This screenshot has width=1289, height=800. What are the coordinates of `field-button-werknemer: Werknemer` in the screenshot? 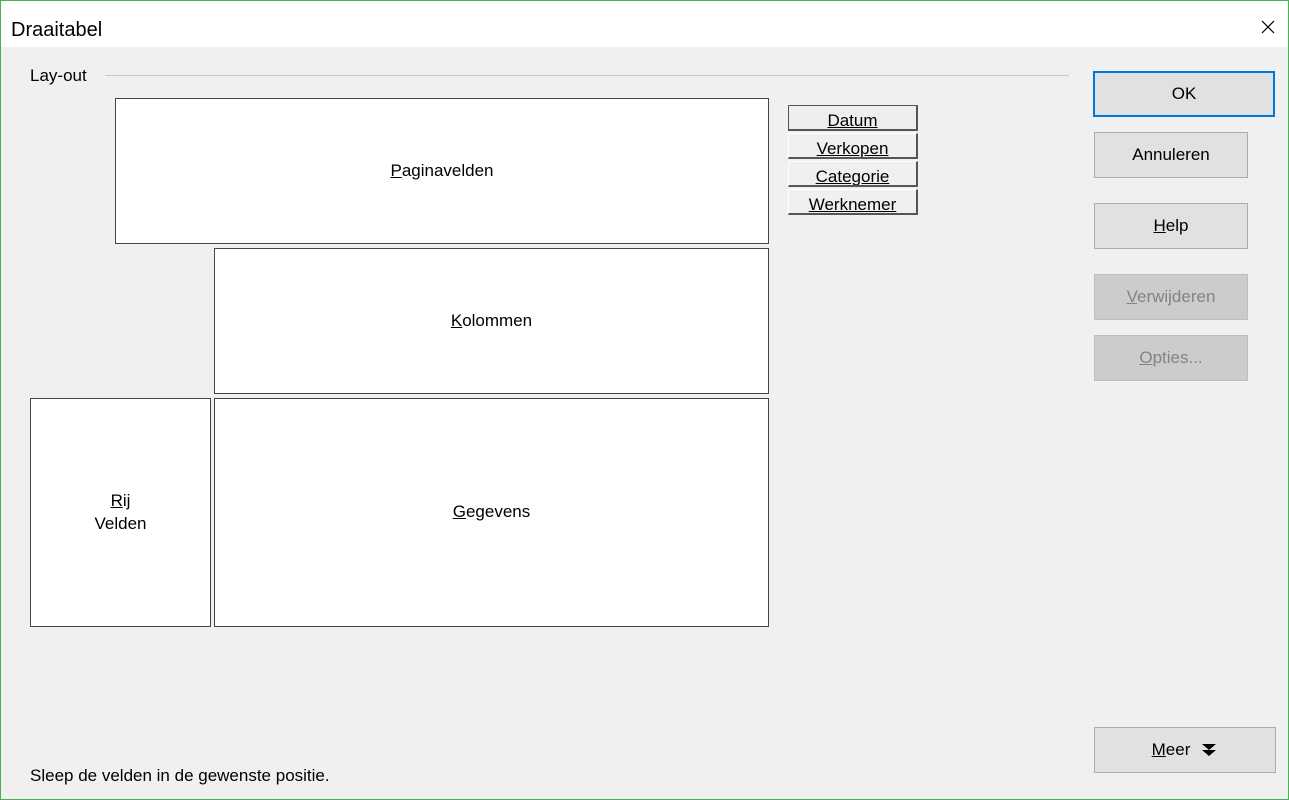 It's located at (853, 202).